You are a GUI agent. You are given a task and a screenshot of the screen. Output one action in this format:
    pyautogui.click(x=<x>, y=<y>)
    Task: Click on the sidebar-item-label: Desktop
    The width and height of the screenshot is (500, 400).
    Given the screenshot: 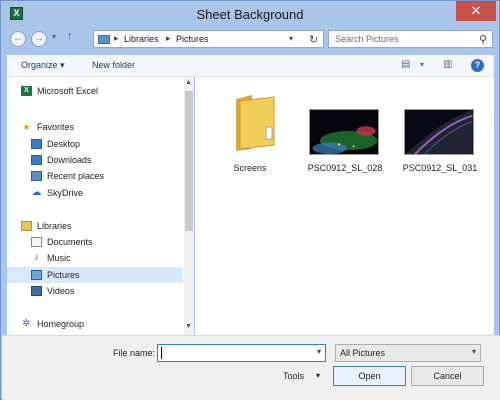 What is the action you would take?
    pyautogui.click(x=64, y=144)
    